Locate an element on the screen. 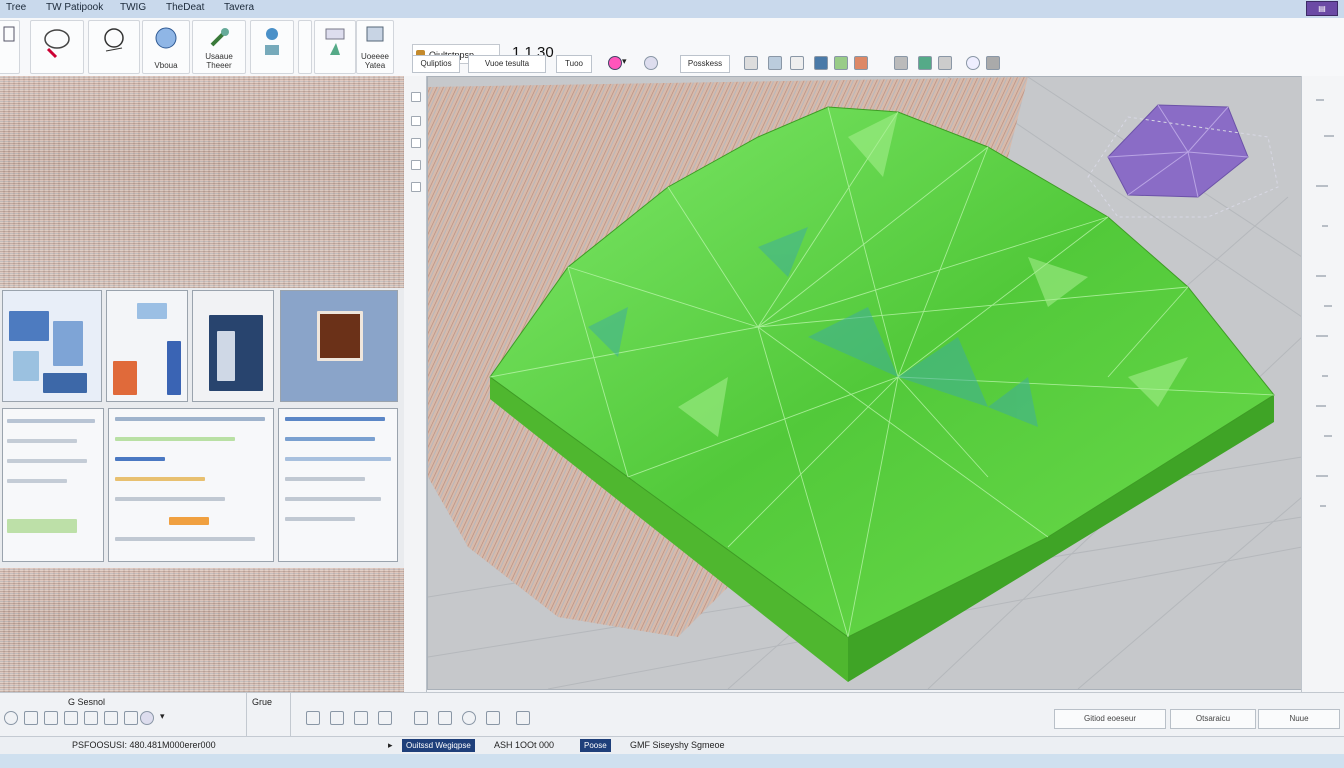 This screenshot has width=1344, height=768. cube-icon is located at coordinates (775, 63).